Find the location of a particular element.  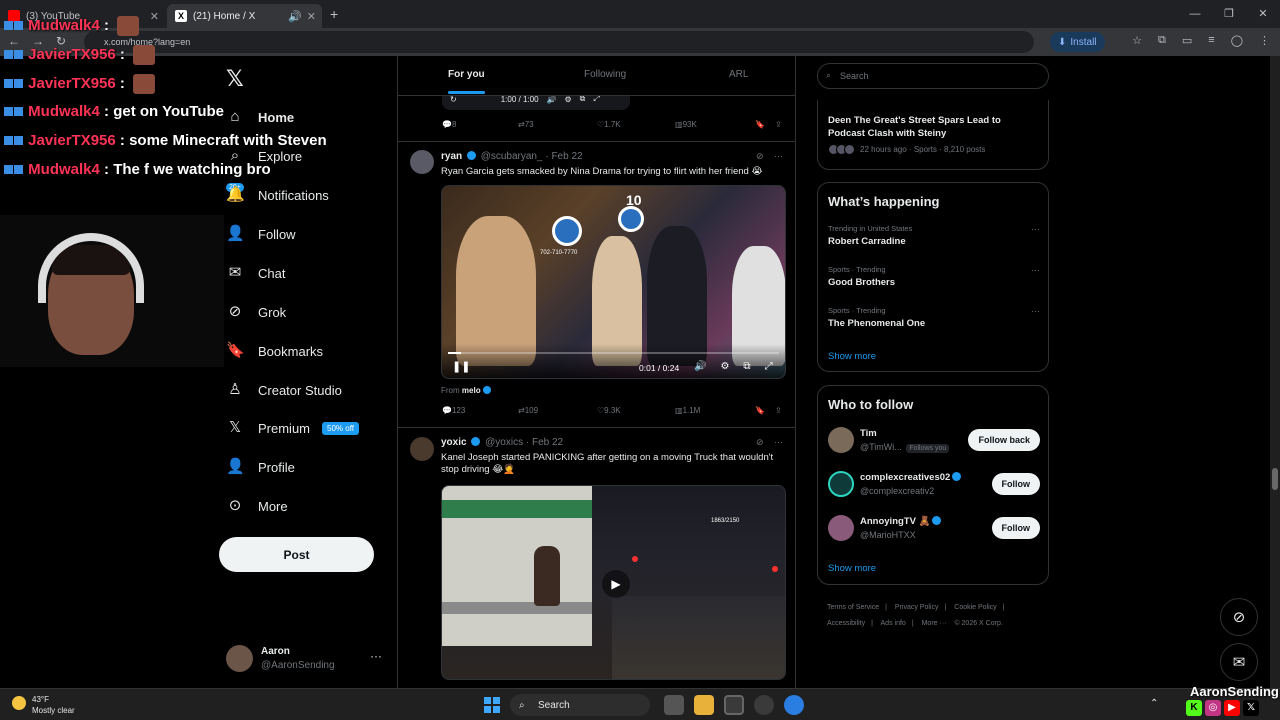

pause-icon: ❚❚ is located at coordinates (461, 366).